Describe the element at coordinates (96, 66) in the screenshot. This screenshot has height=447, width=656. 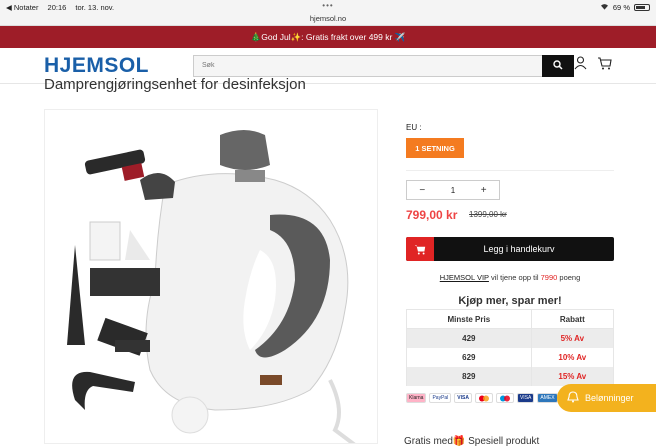
I see `logo: HJEMSOL` at that location.